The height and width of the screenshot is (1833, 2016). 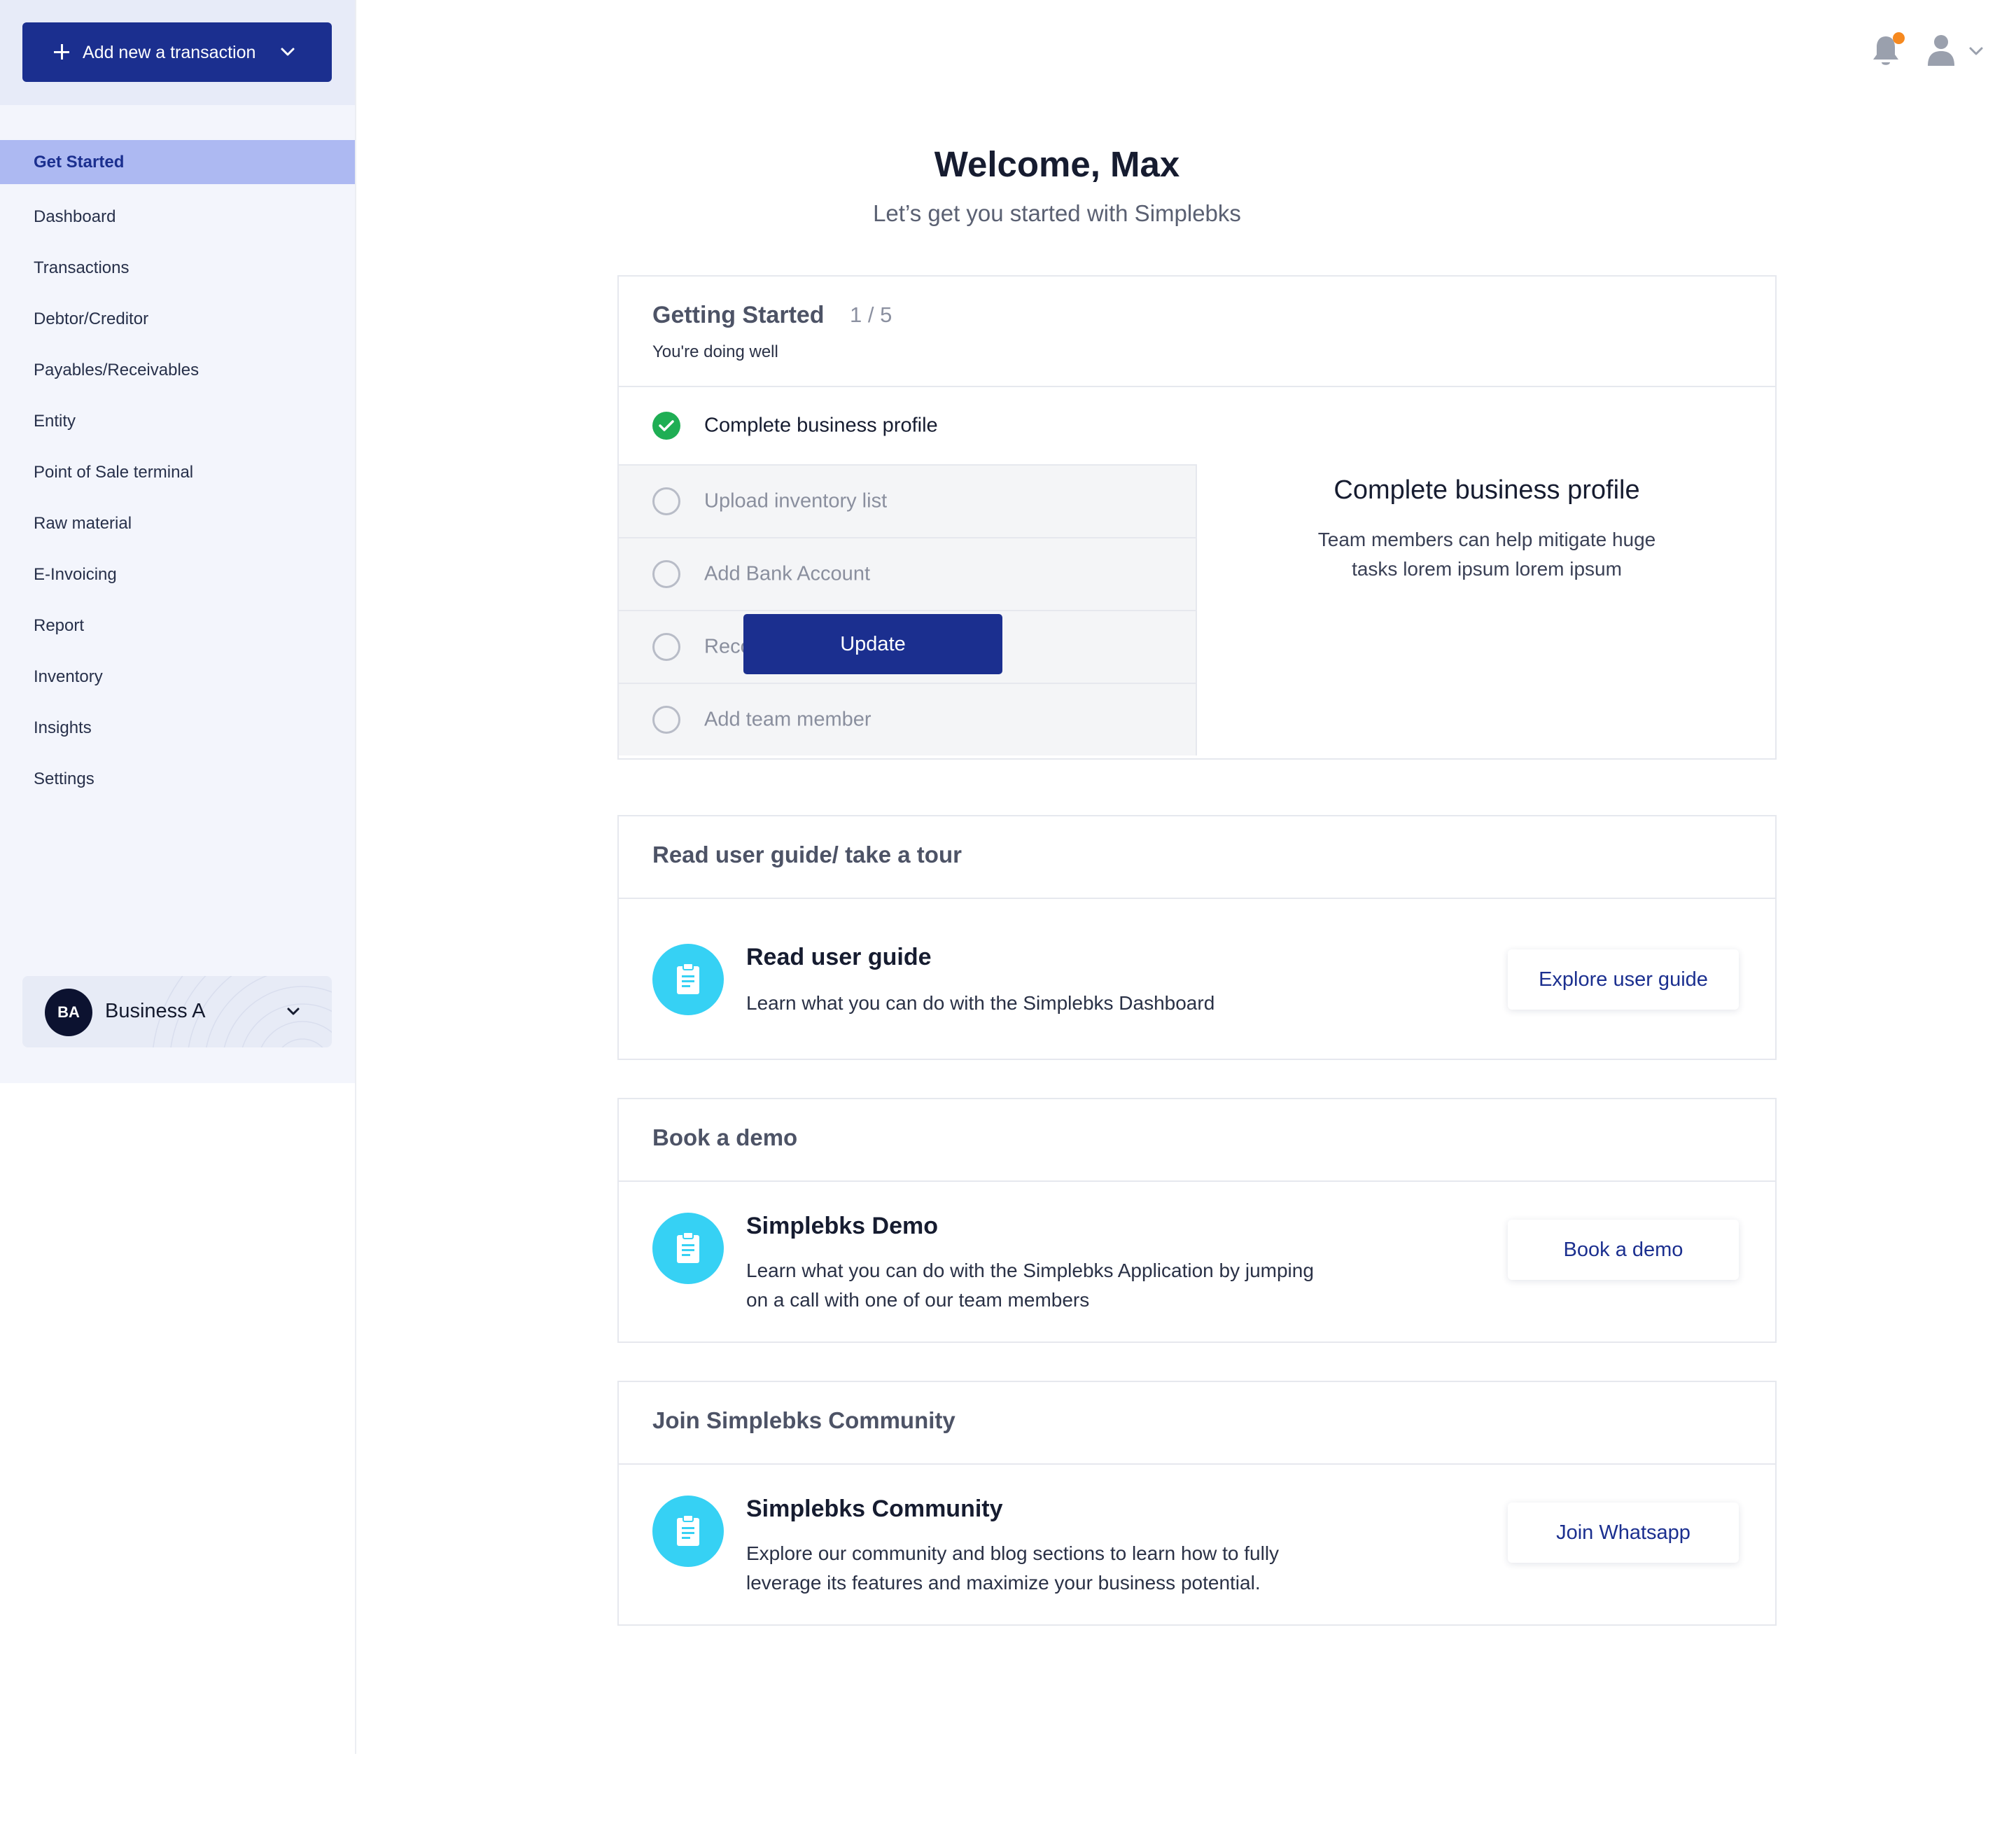 What do you see at coordinates (1197, 1423) in the screenshot?
I see `card-header: Join Simplebks Community` at bounding box center [1197, 1423].